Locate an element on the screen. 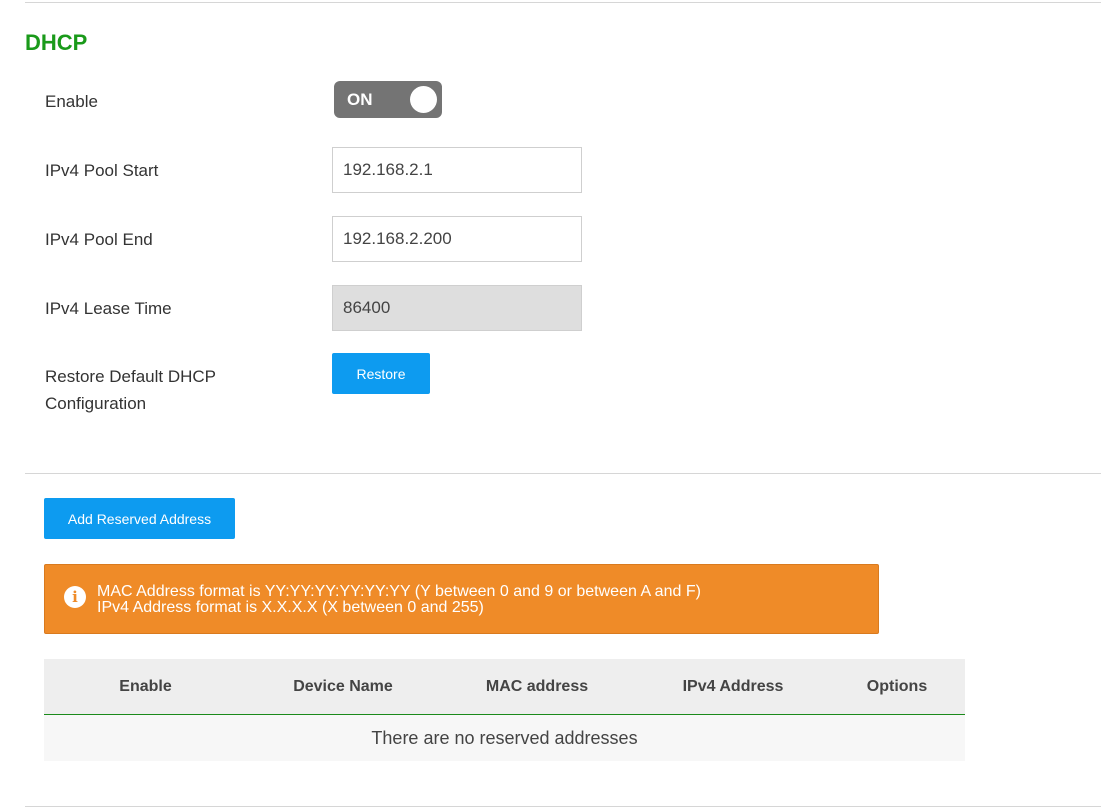 Image resolution: width=1101 pixels, height=809 pixels. table-empty-row: There are no reserved addresses is located at coordinates (504, 738).